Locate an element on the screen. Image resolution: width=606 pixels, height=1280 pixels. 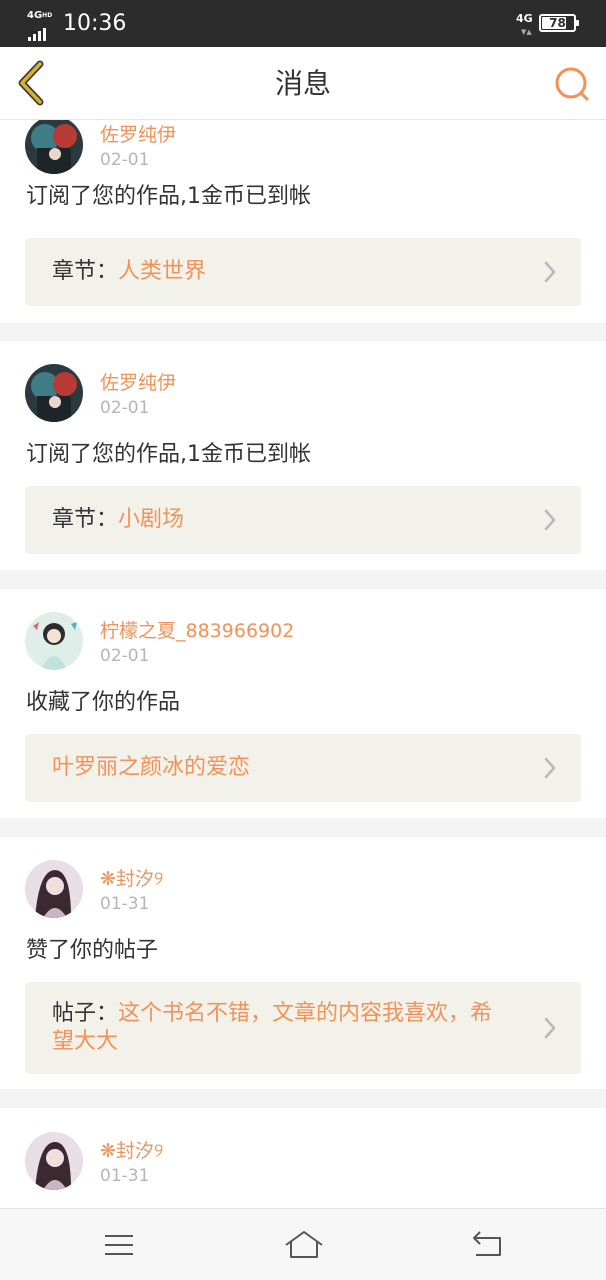
system-nav-bar is located at coordinates (303, 1244).